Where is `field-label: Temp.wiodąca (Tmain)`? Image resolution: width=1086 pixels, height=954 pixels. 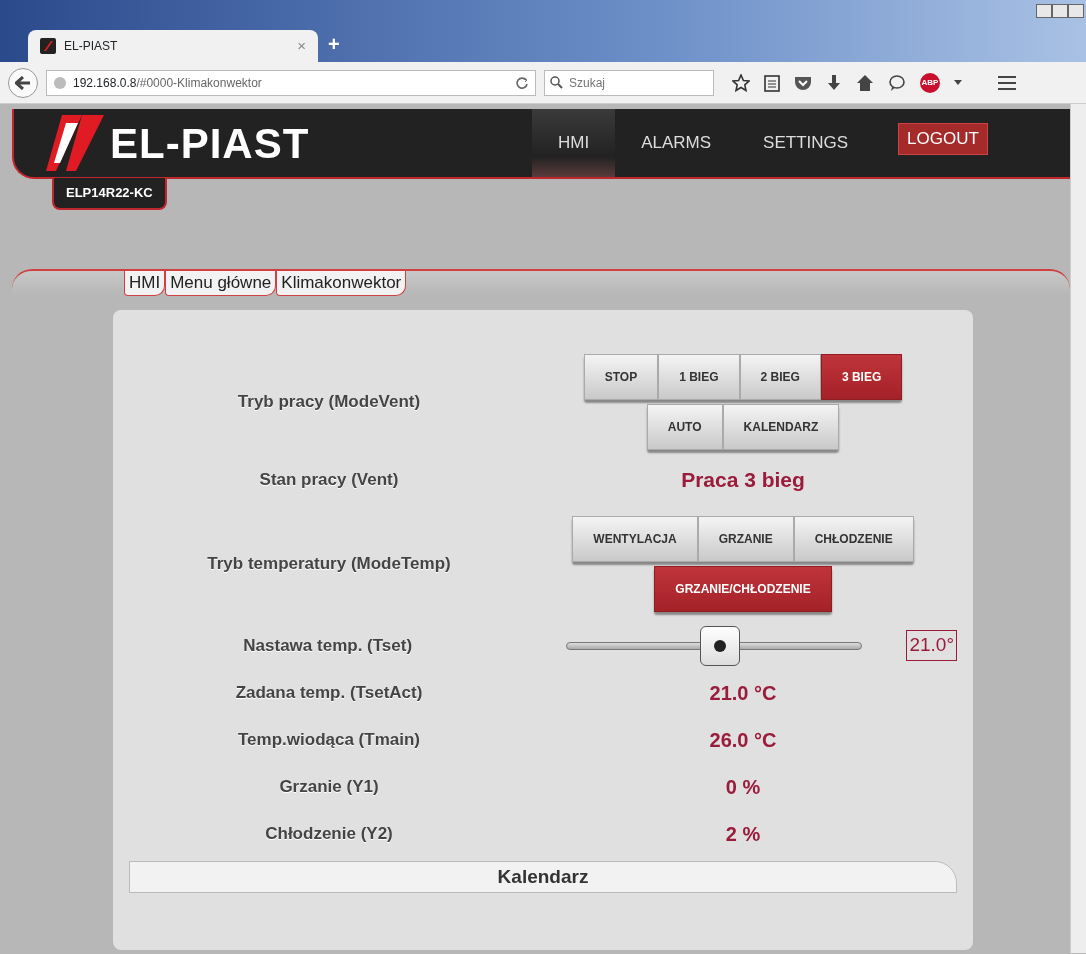
field-label: Temp.wiodąca (Tmain) is located at coordinates (329, 739).